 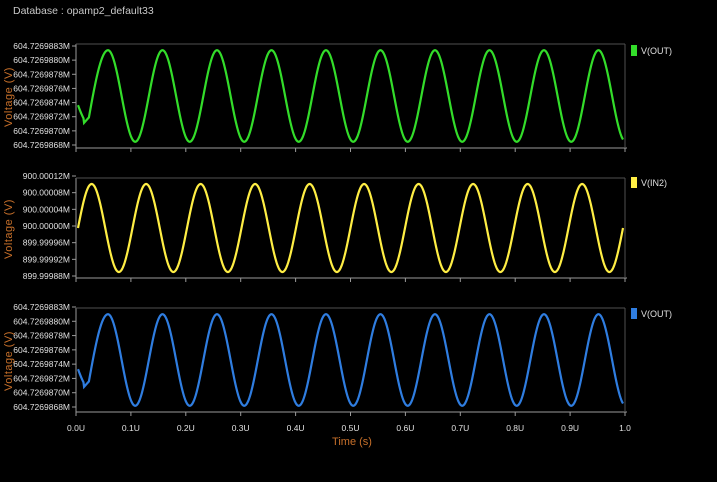 I want to click on y-tick-label: 899.99996M, so click(x=46, y=243).